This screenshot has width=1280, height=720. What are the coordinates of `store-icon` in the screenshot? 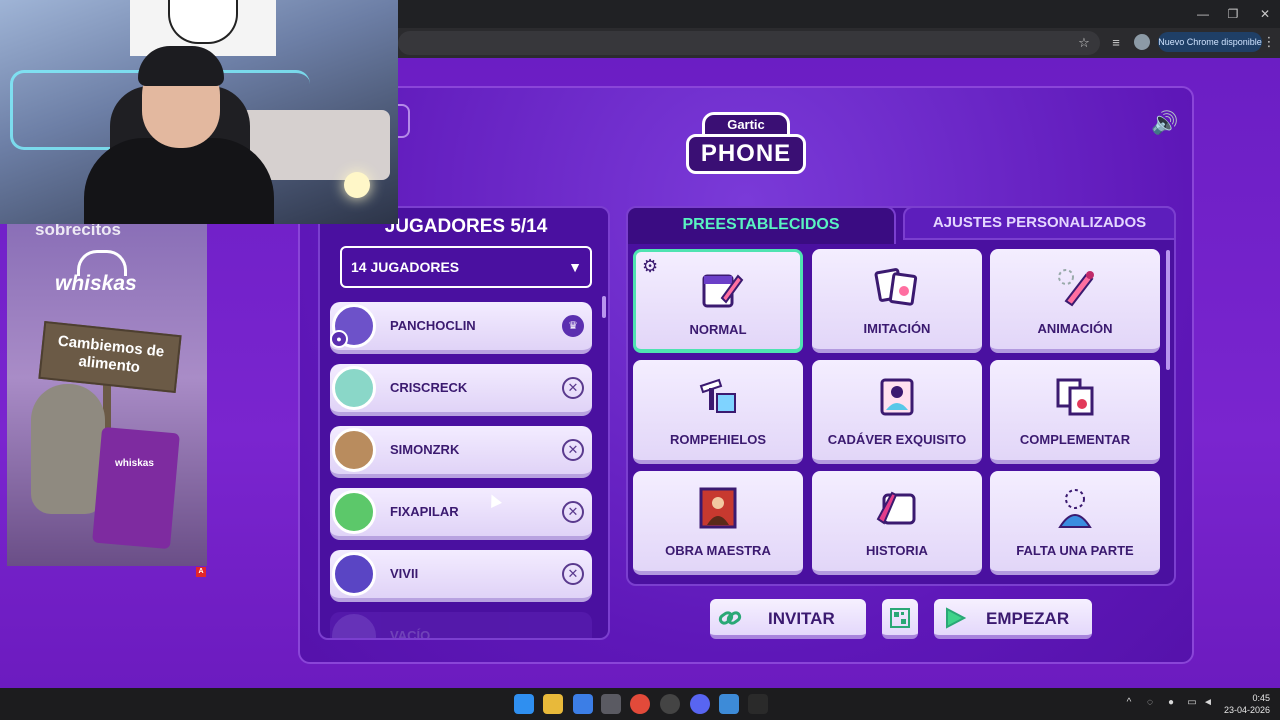 It's located at (611, 704).